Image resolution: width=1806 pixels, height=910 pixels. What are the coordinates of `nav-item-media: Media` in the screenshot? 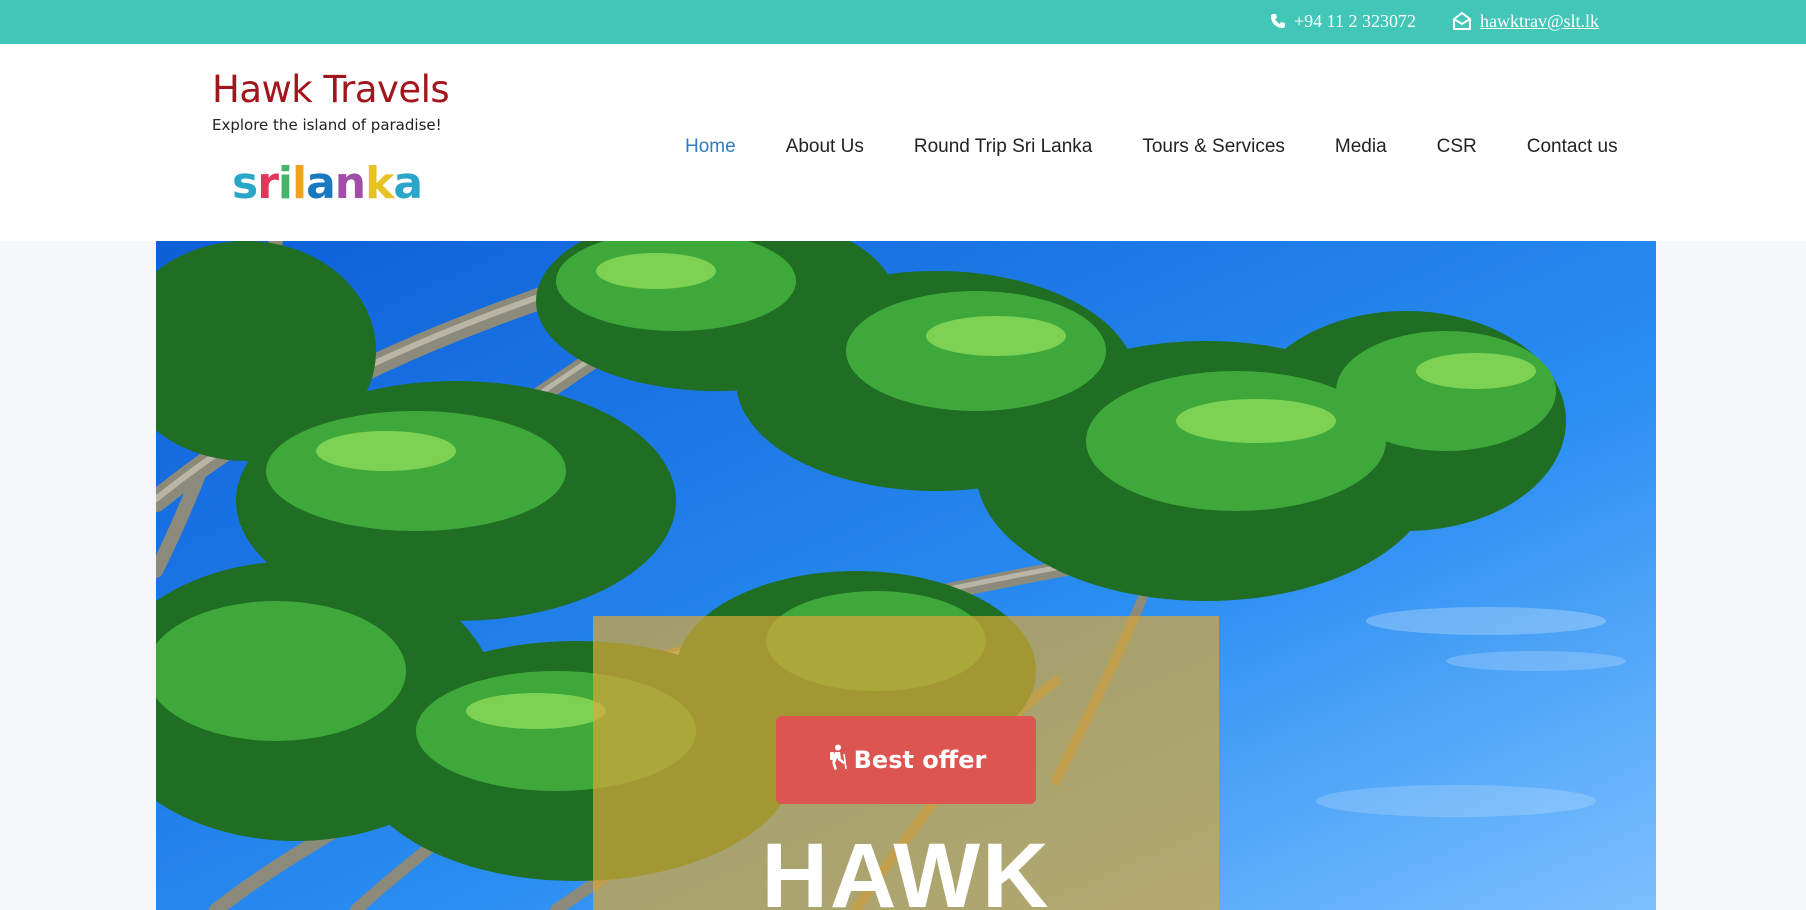 It's located at (1361, 147).